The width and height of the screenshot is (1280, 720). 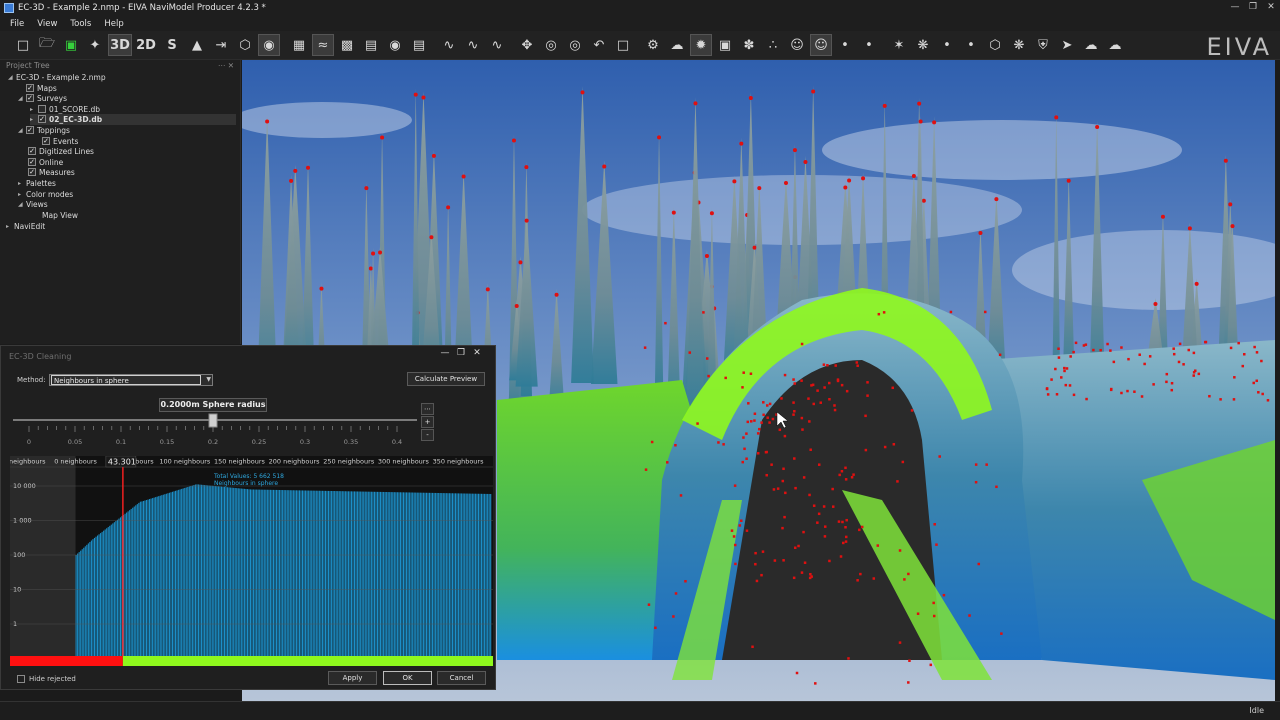 What do you see at coordinates (25, 226) in the screenshot?
I see `tree-item-naviedit: ▸ NaviEdit` at bounding box center [25, 226].